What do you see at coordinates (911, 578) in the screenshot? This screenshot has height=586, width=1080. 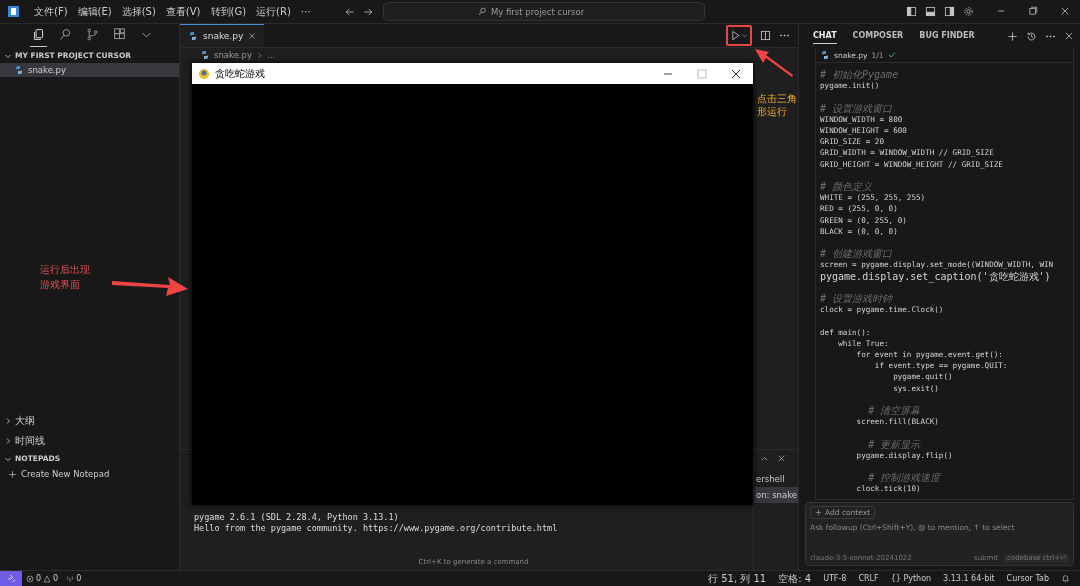 I see `status-item: {} Python` at bounding box center [911, 578].